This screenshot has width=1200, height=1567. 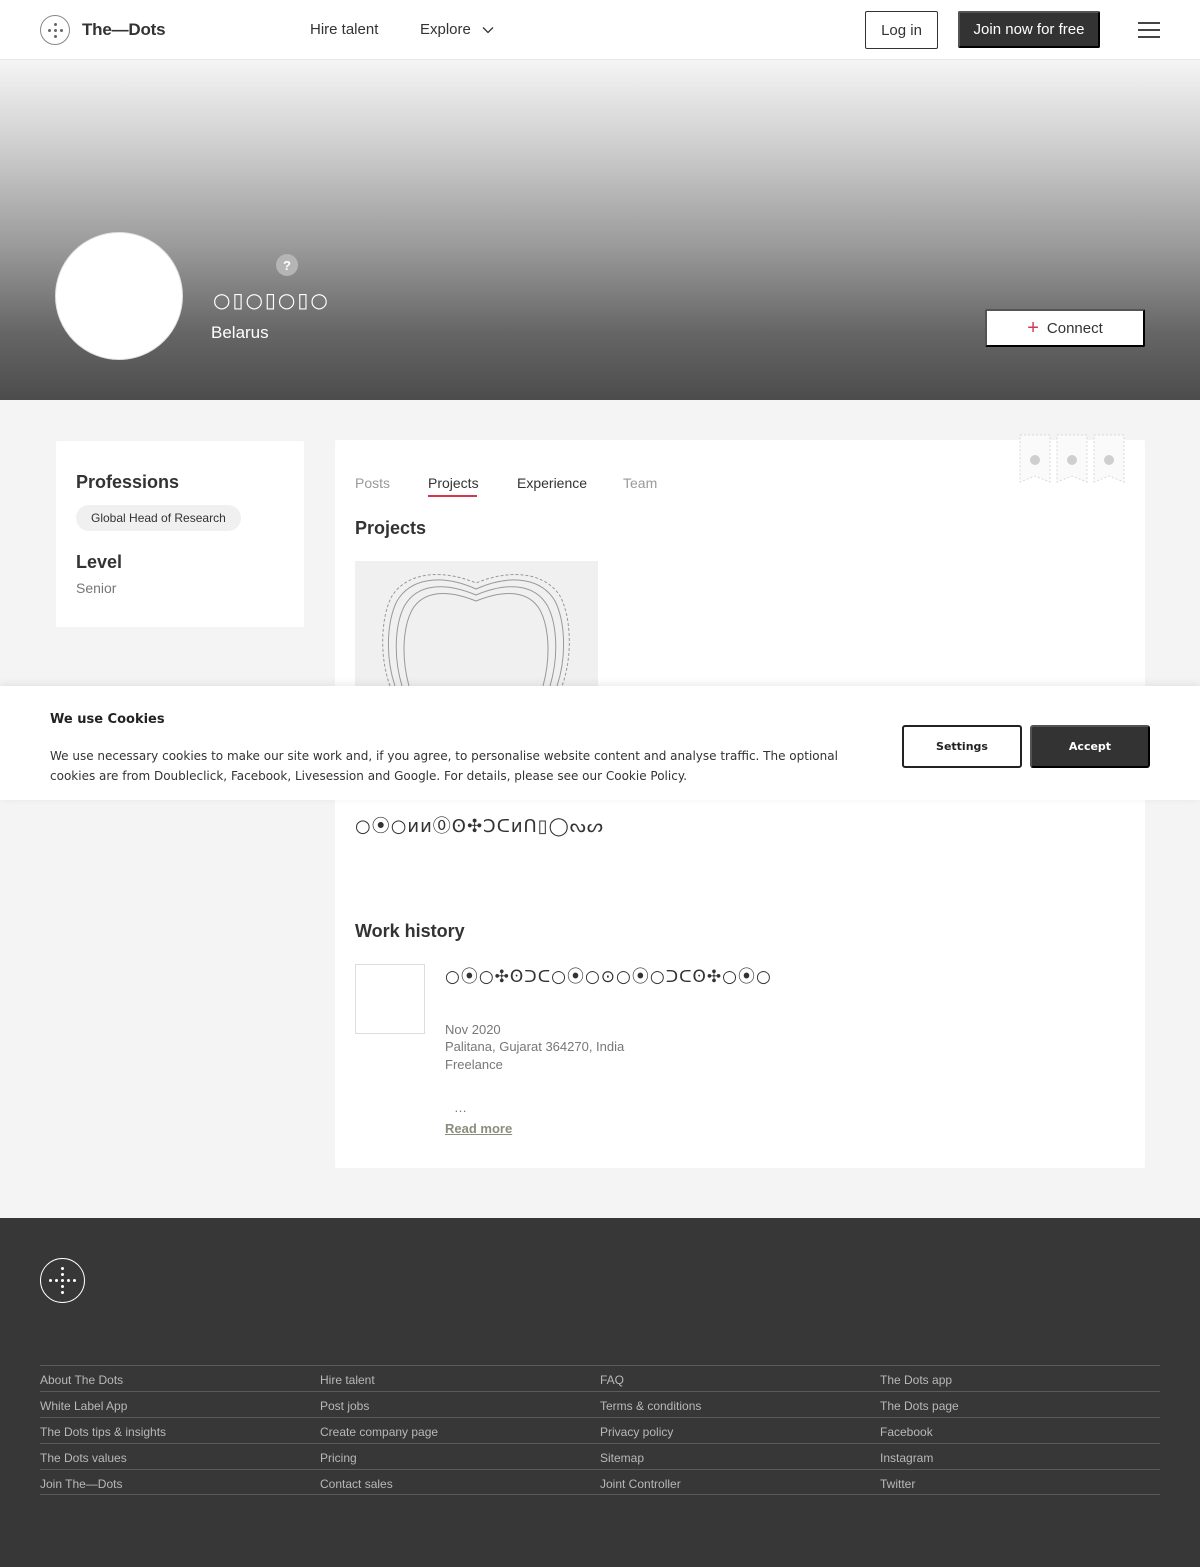 What do you see at coordinates (271, 300) in the screenshot?
I see `profile-name: ○▯○▯○▯○` at bounding box center [271, 300].